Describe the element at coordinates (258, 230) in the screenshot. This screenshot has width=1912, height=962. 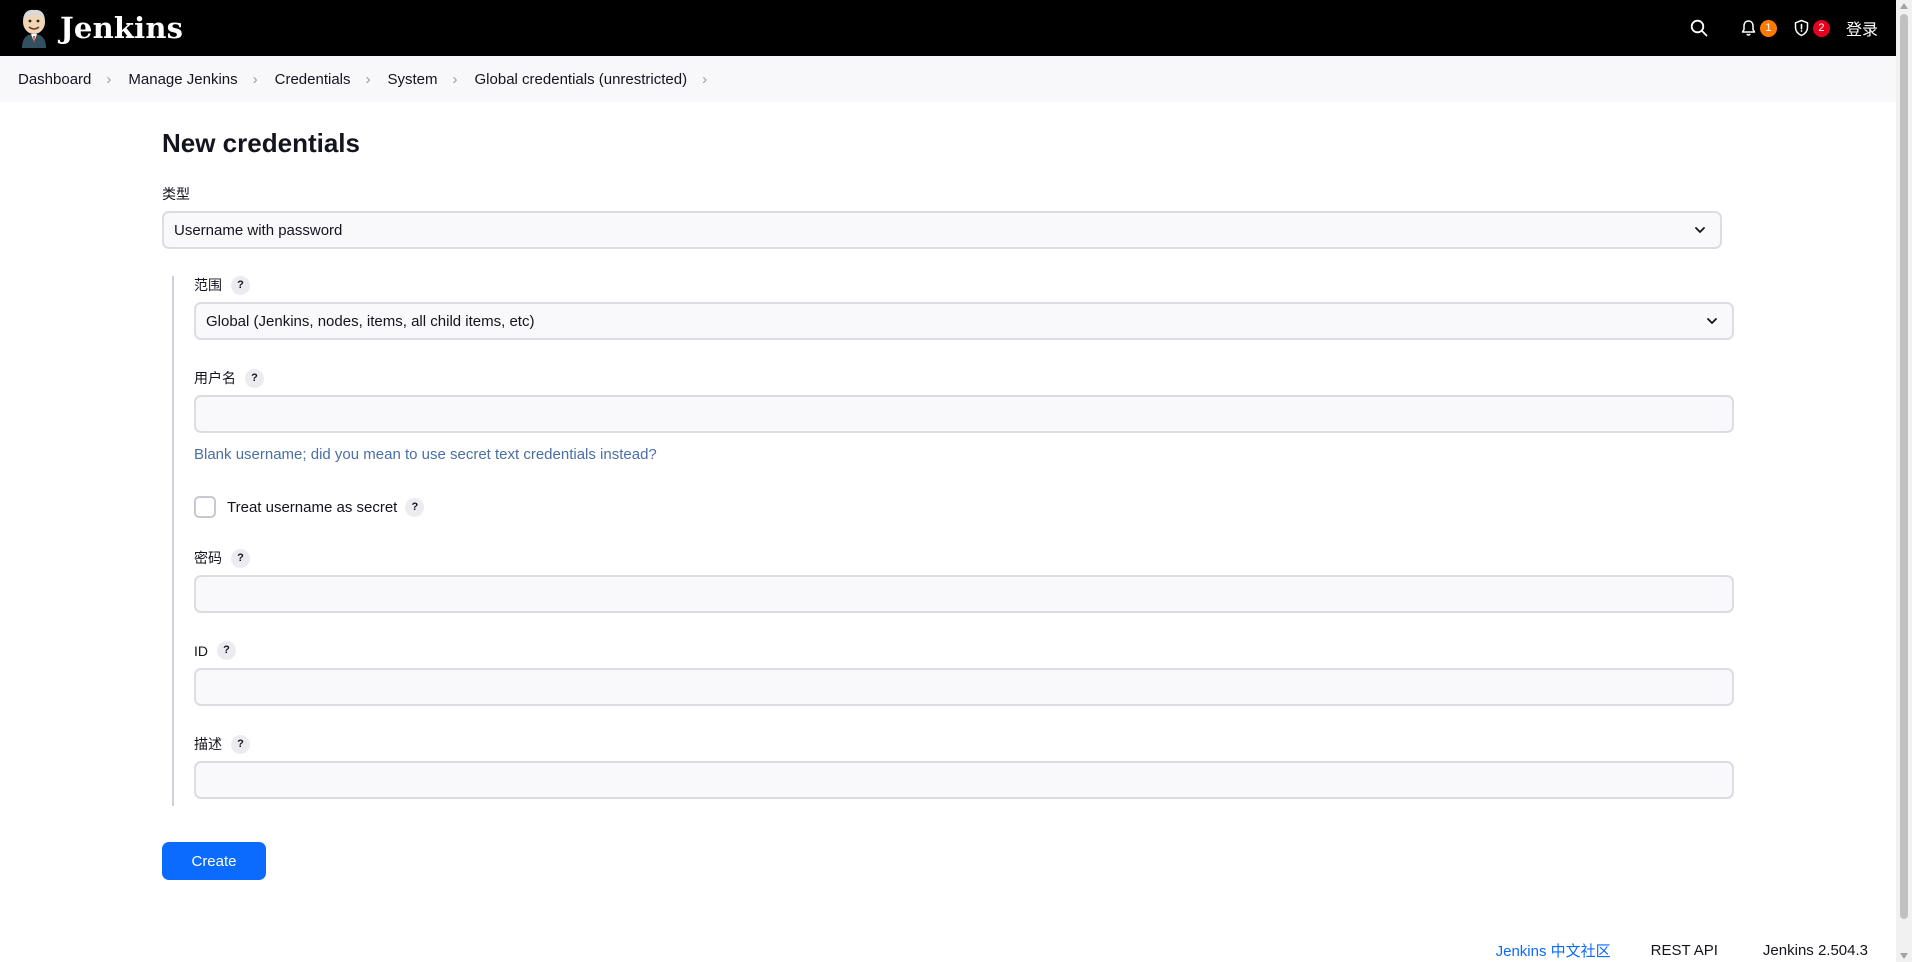
I see `kind-select-value: Username with password` at that location.